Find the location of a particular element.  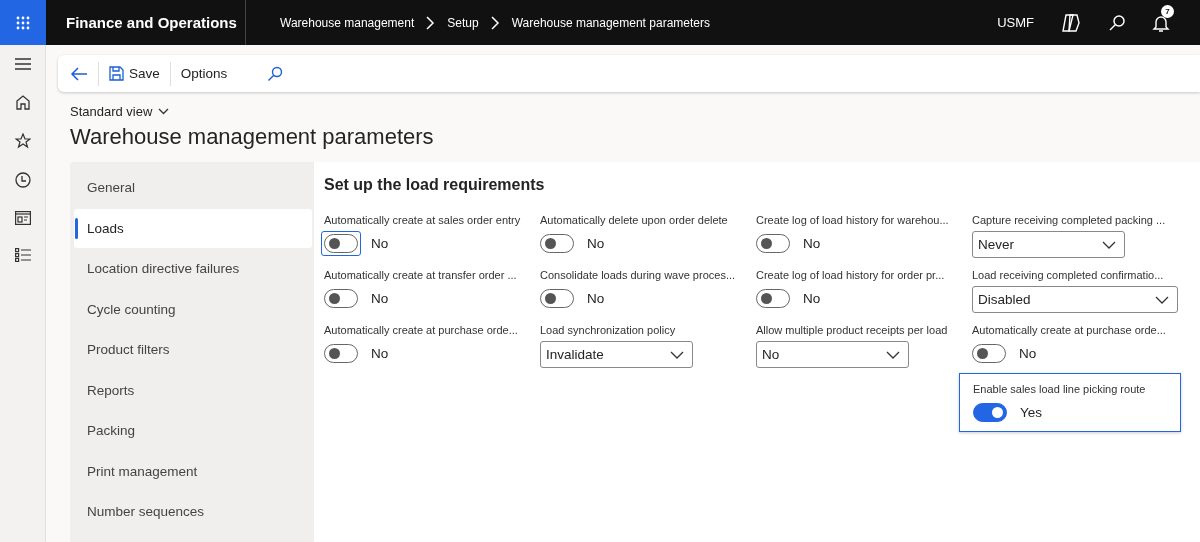

back-arrow-icon is located at coordinates (79, 73).